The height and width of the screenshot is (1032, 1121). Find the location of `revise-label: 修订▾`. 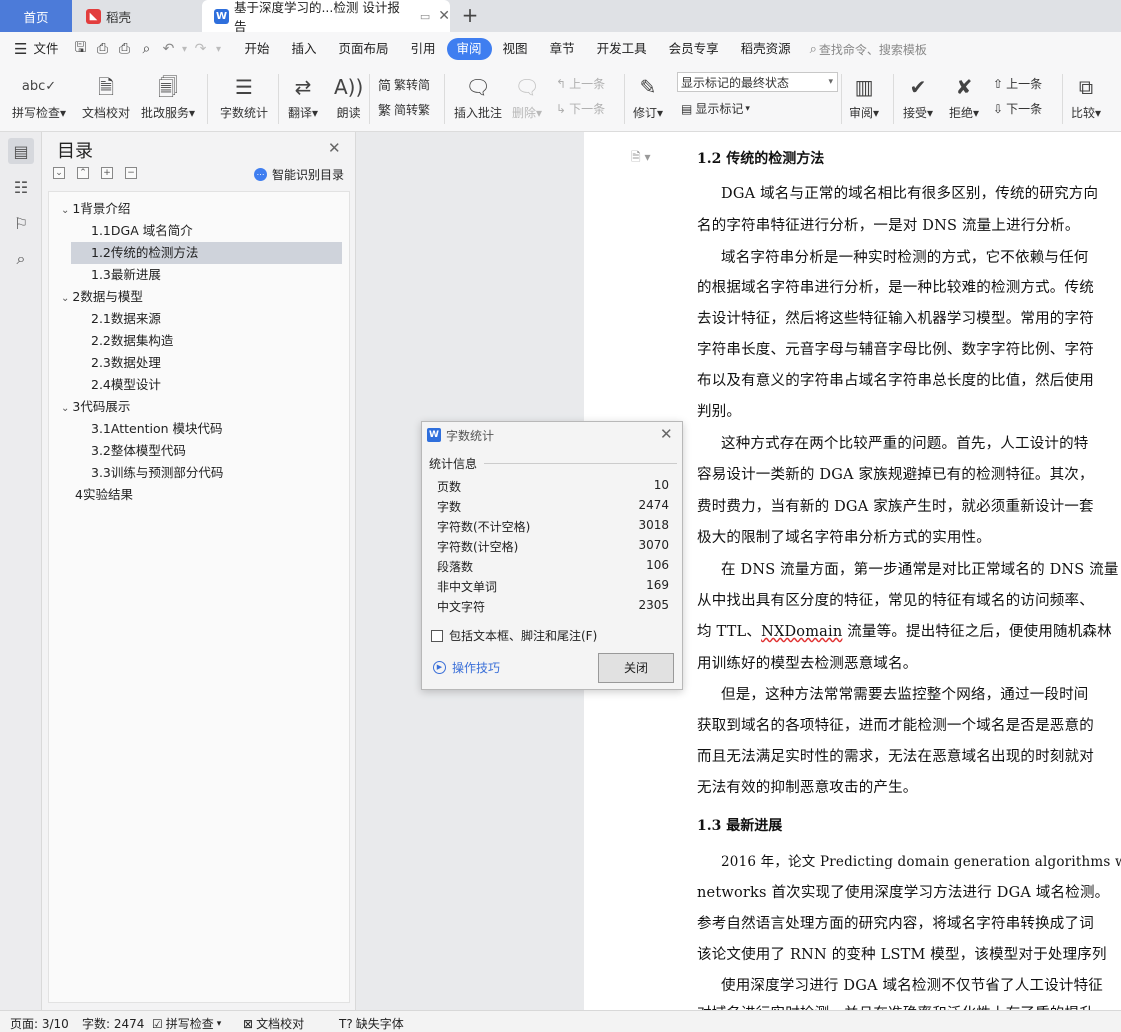

revise-label: 修订▾ is located at coordinates (648, 113).